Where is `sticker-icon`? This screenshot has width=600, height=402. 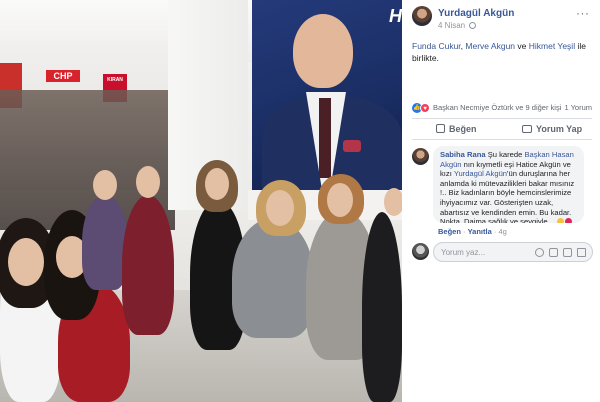
sticker-icon is located at coordinates (581, 252).